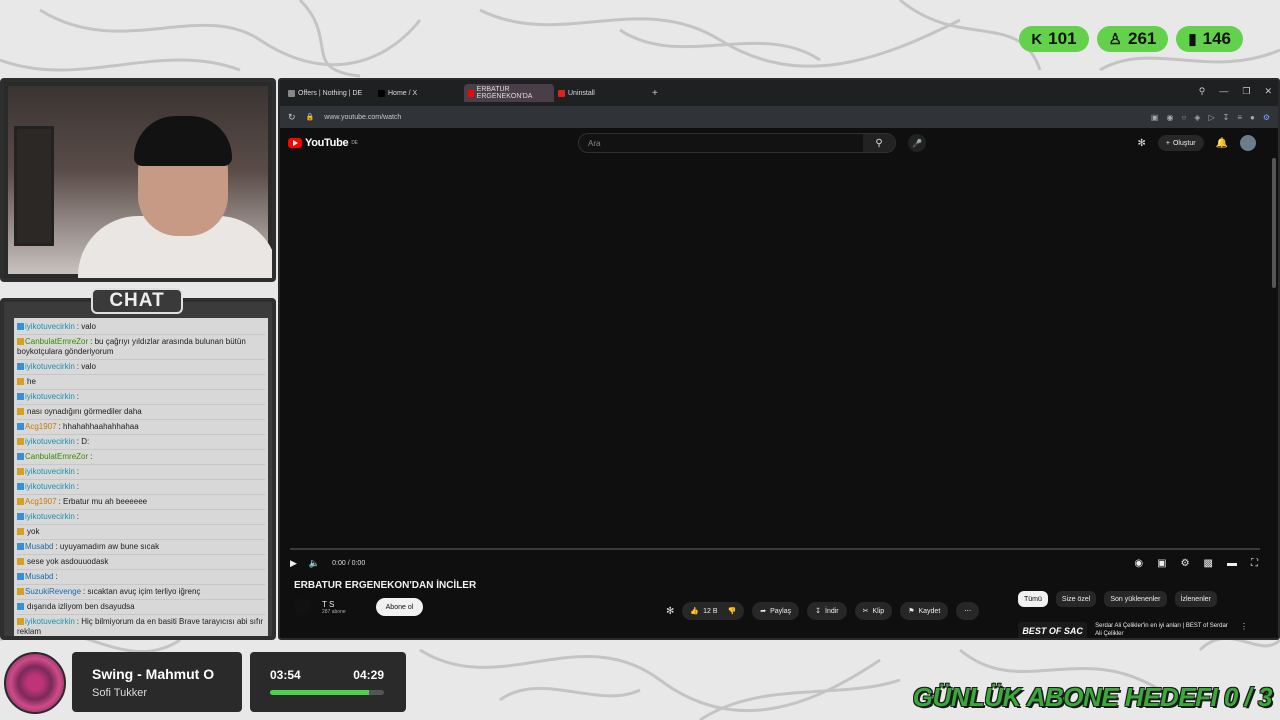 This screenshot has height=720, width=1280. I want to click on chat-message: CanbulatEmreZor:, so click(141, 457).